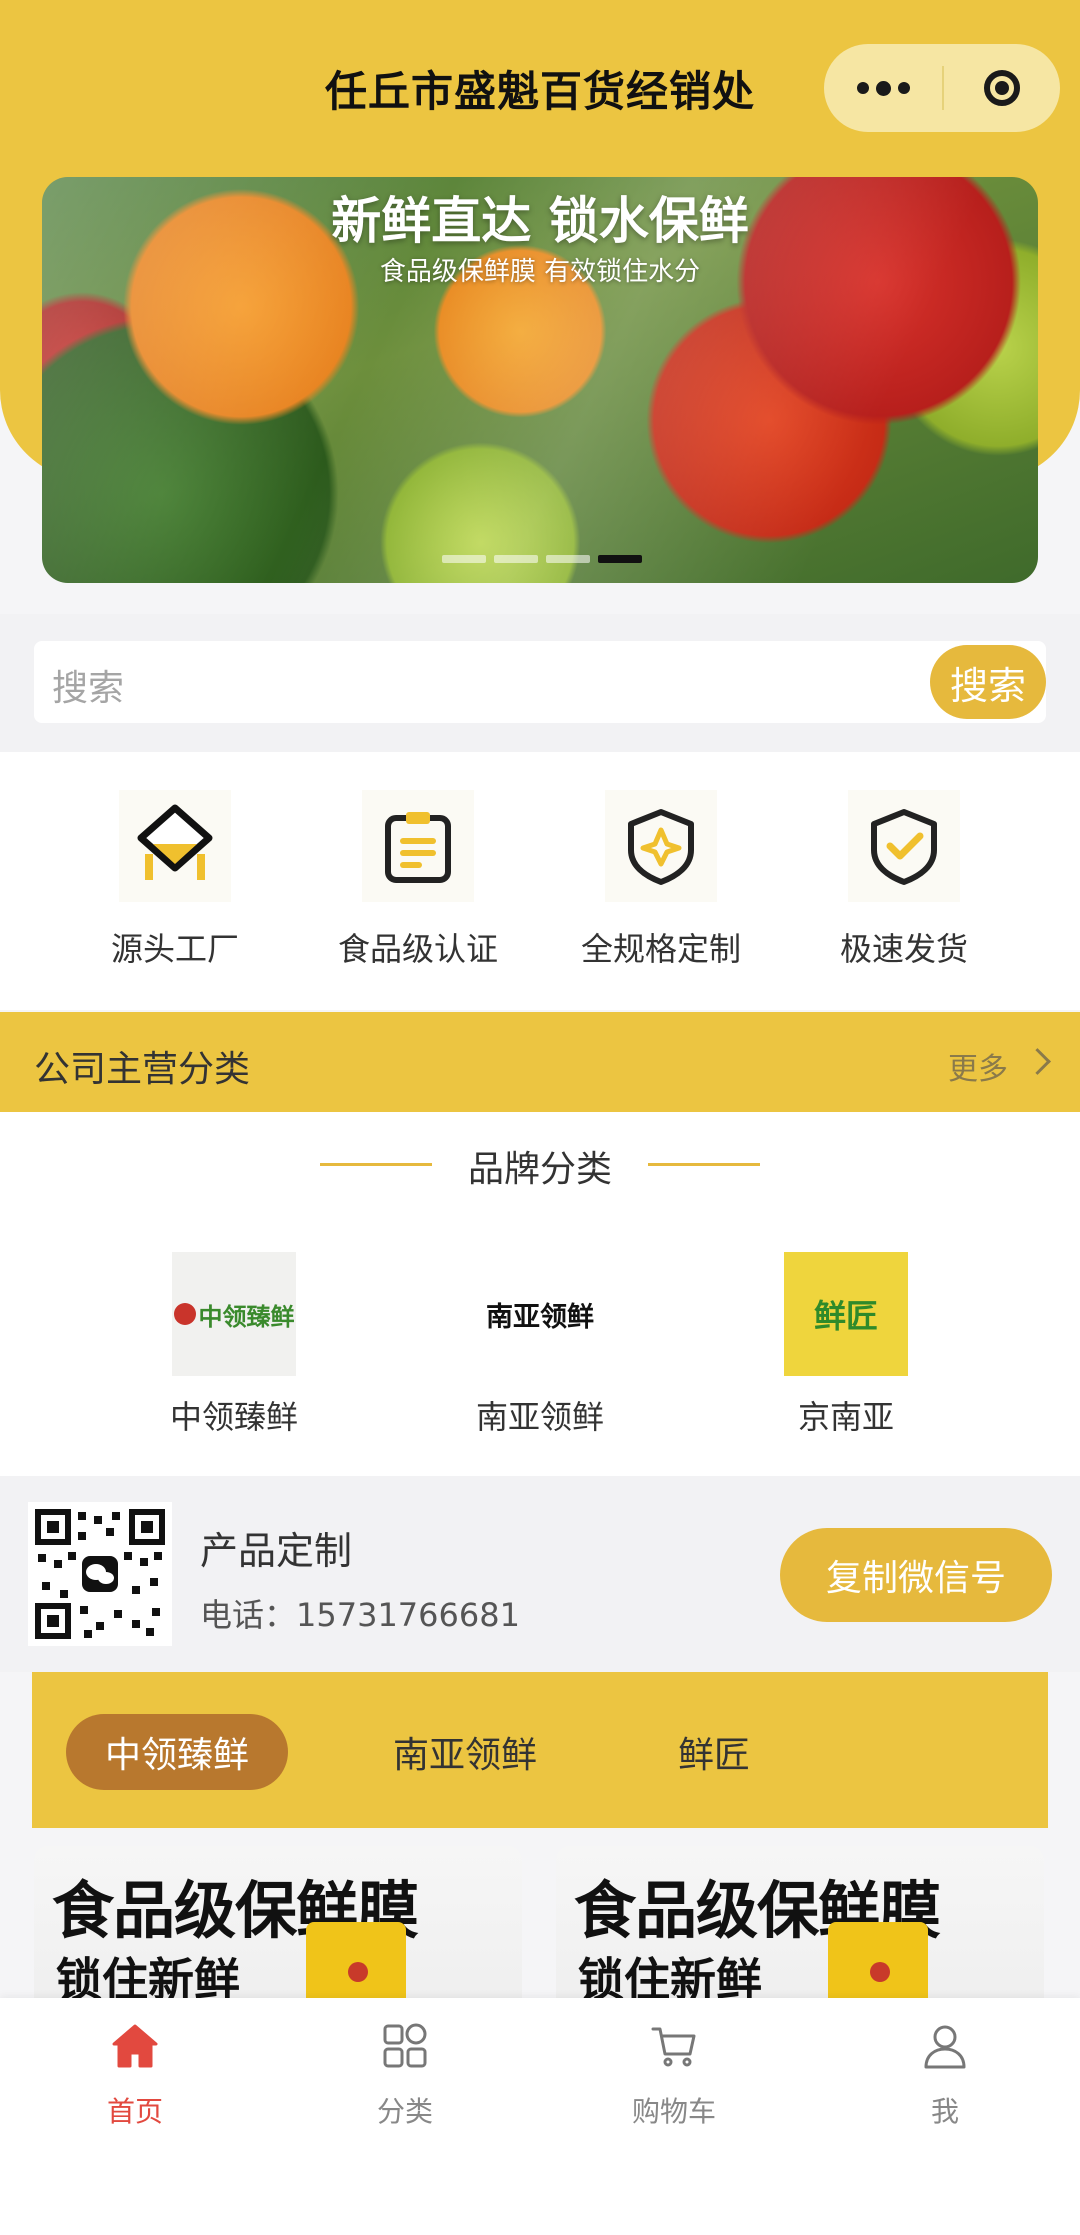 The height and width of the screenshot is (2235, 1080). Describe the element at coordinates (276, 1551) in the screenshot. I see `contact-title: 产品定制` at that location.